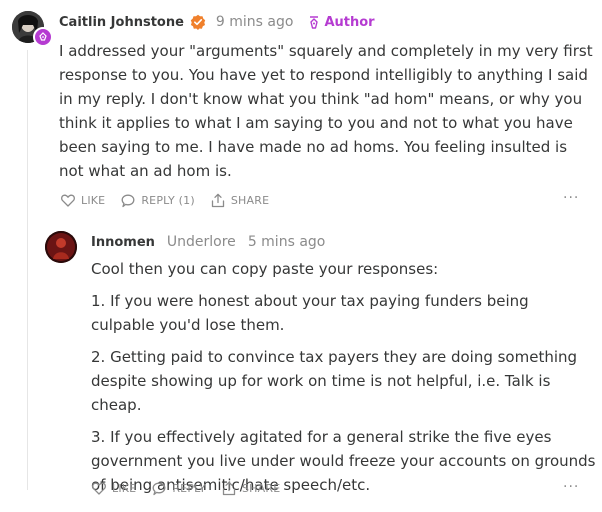  Describe the element at coordinates (287, 242) in the screenshot. I see `comment-timestamp: 5 mins ago` at that location.